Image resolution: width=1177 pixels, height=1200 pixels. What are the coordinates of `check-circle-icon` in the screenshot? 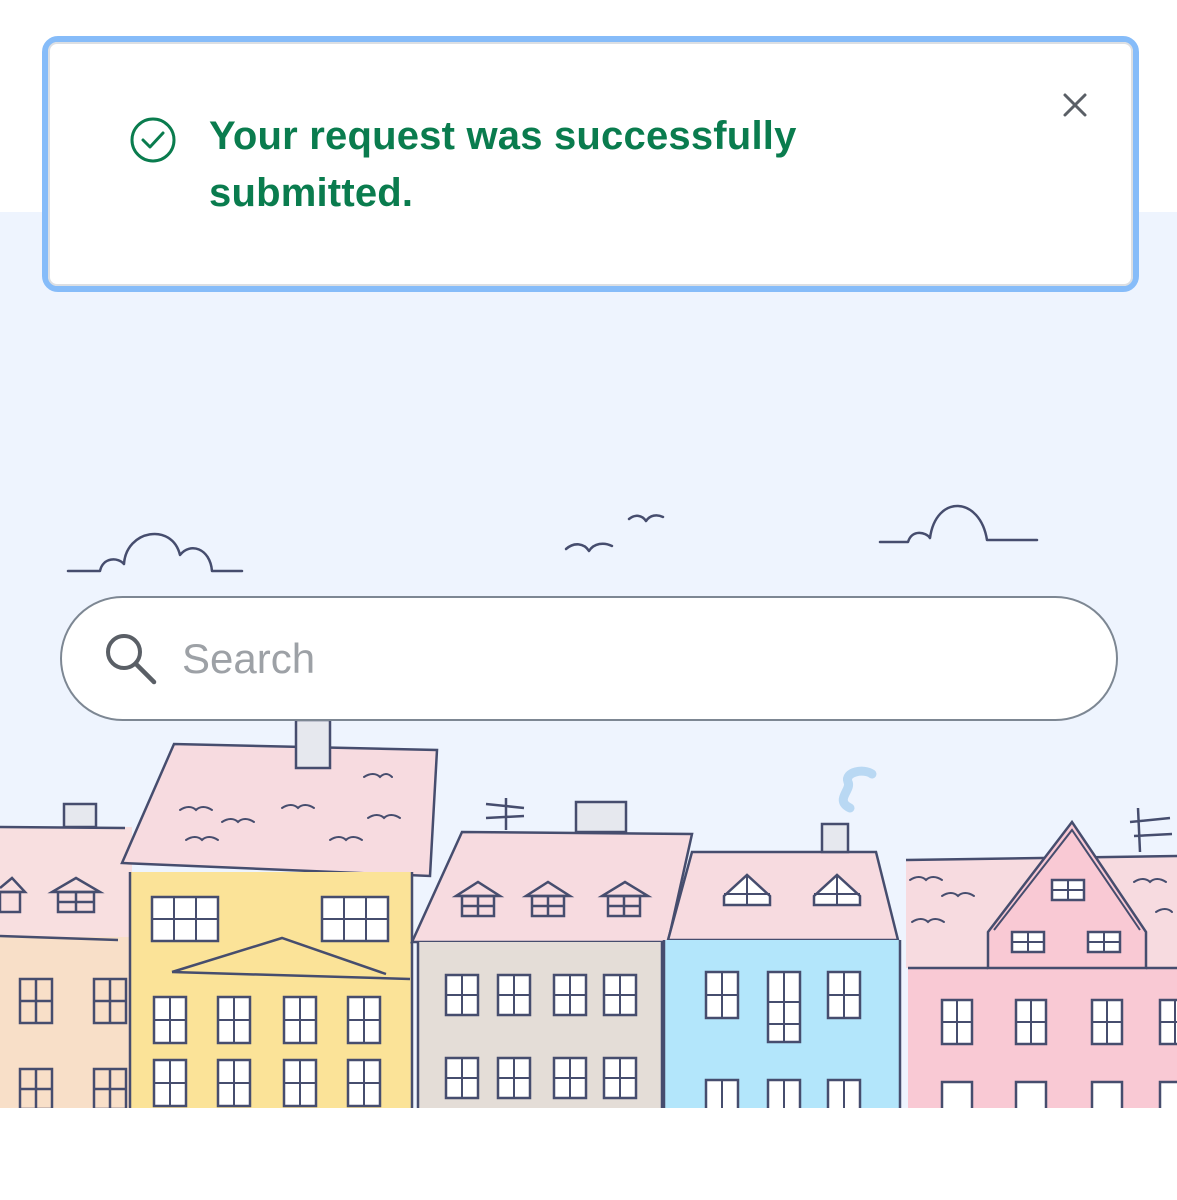 It's located at (153, 140).